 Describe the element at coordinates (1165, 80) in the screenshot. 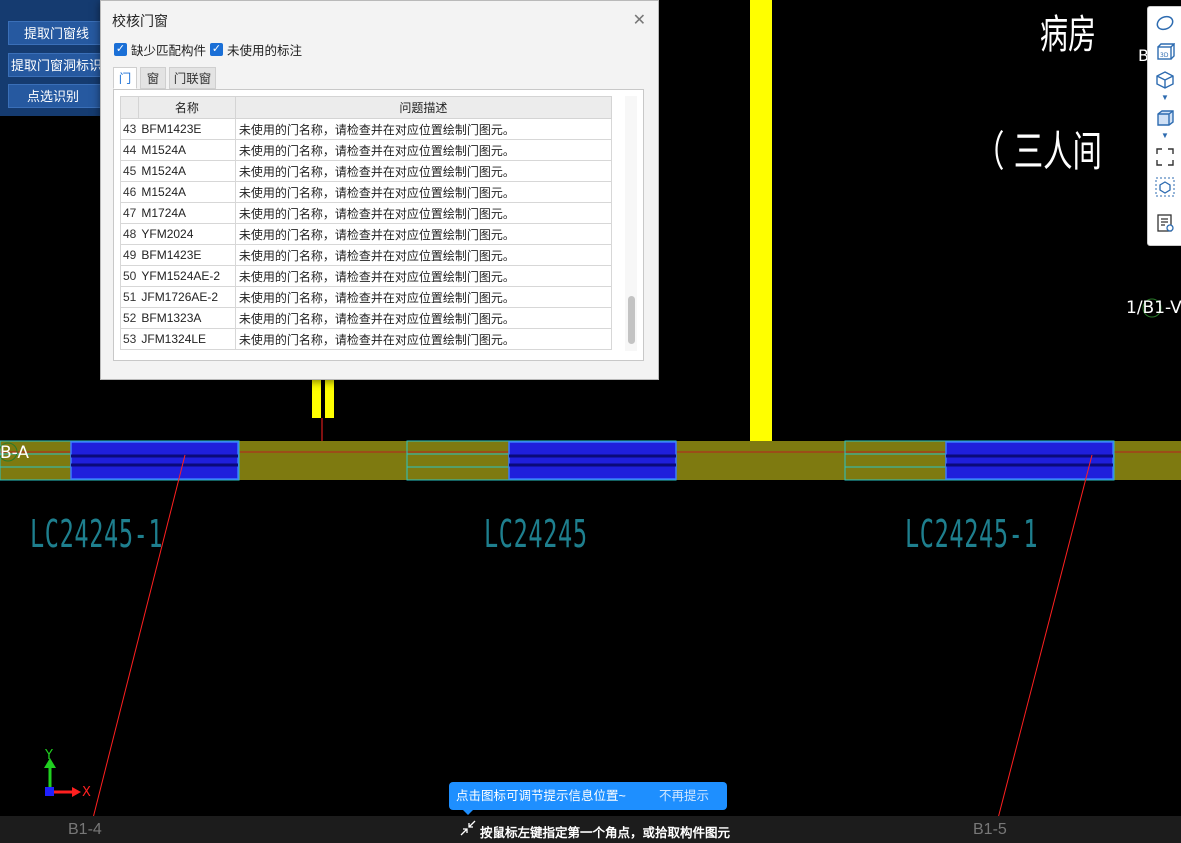

I see `cube-view-icon` at that location.